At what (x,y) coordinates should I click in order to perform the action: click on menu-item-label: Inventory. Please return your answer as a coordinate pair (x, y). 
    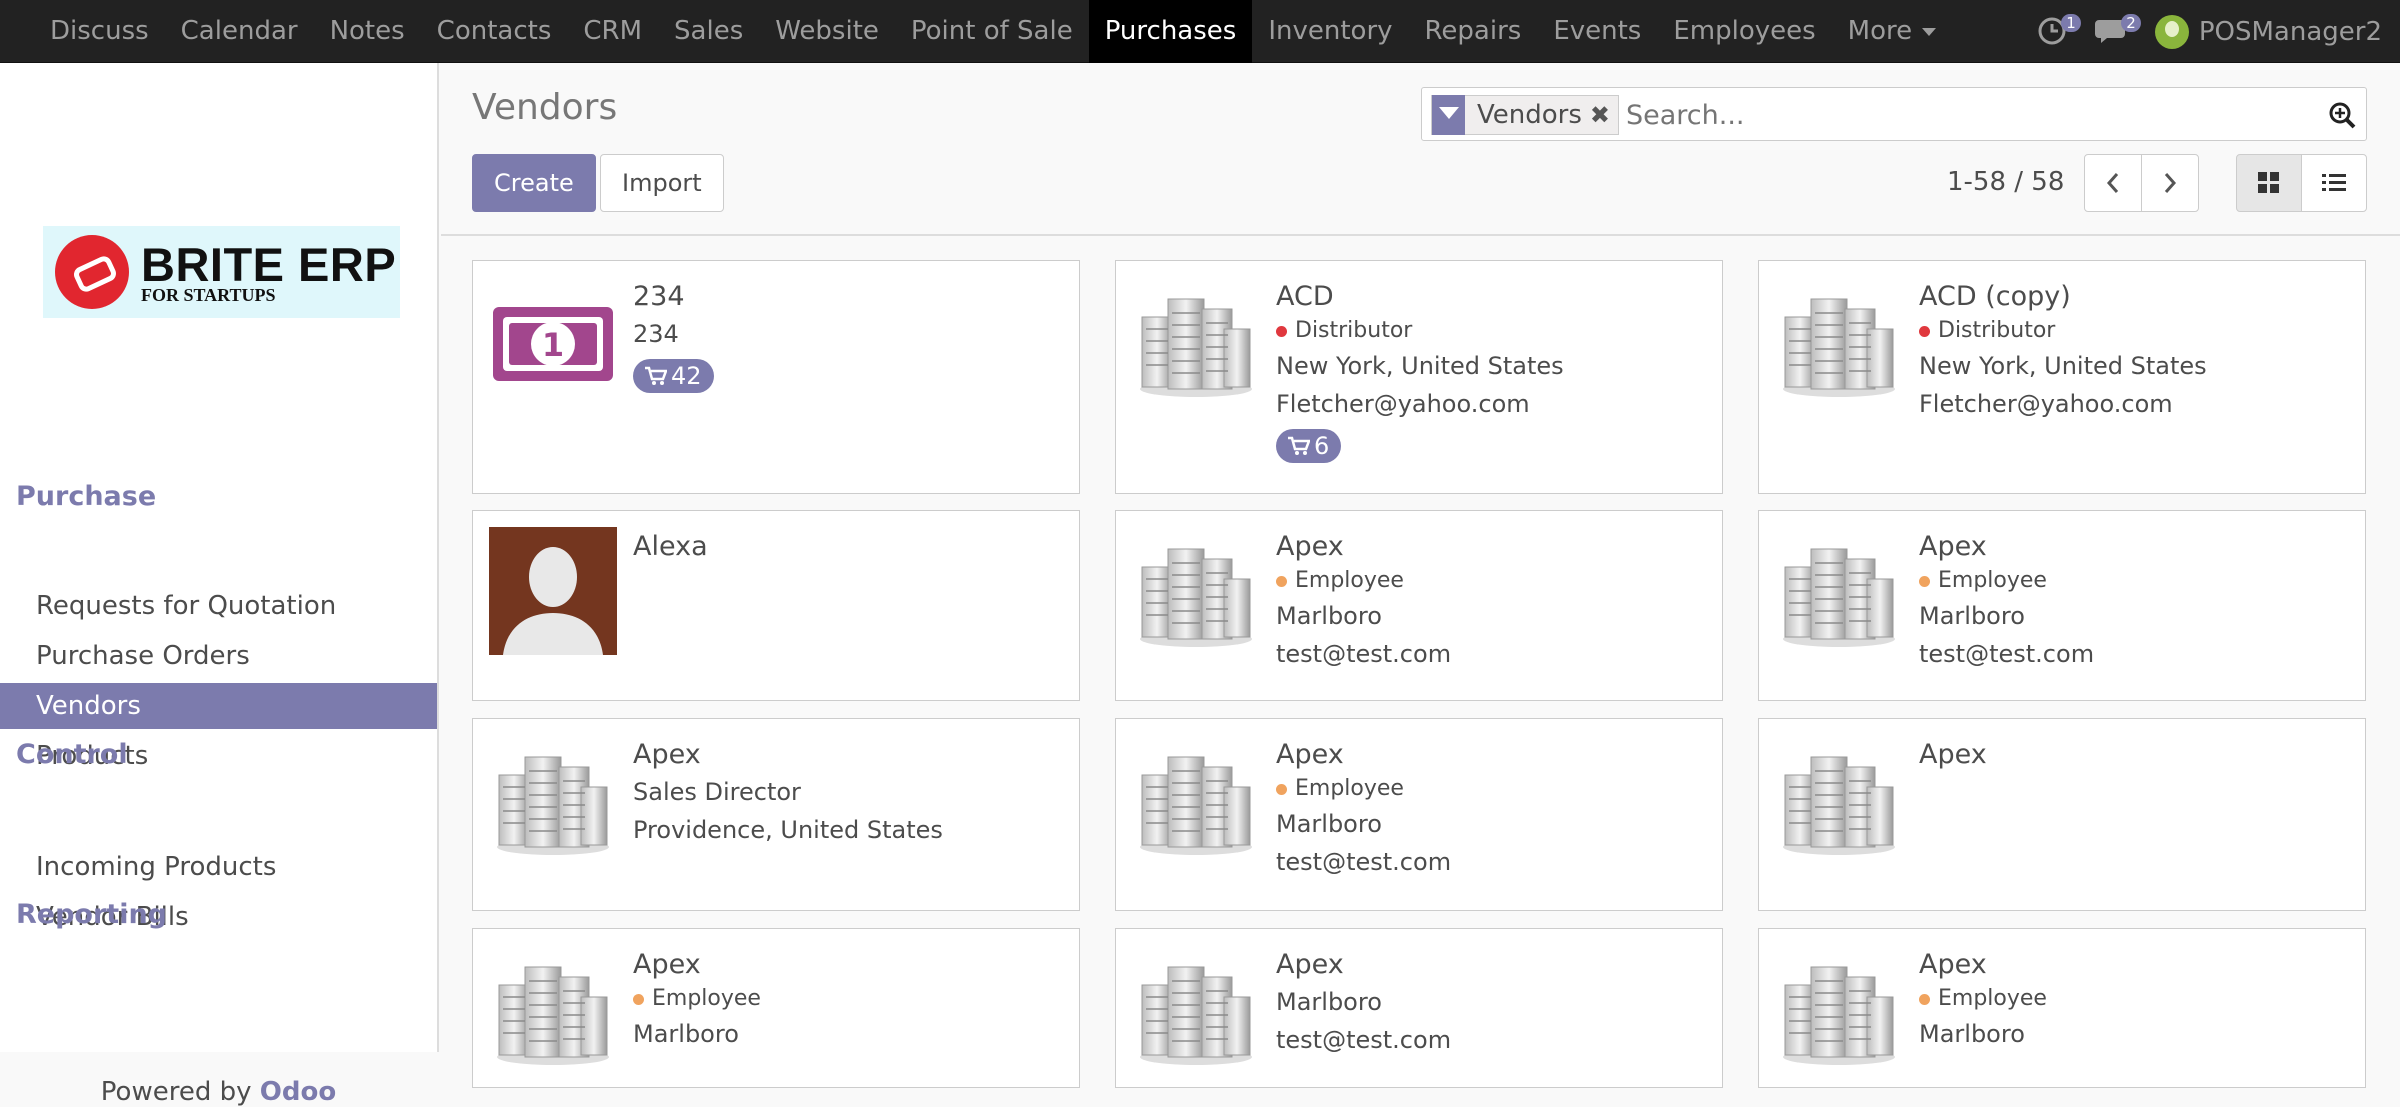
    Looking at the image, I should click on (1330, 31).